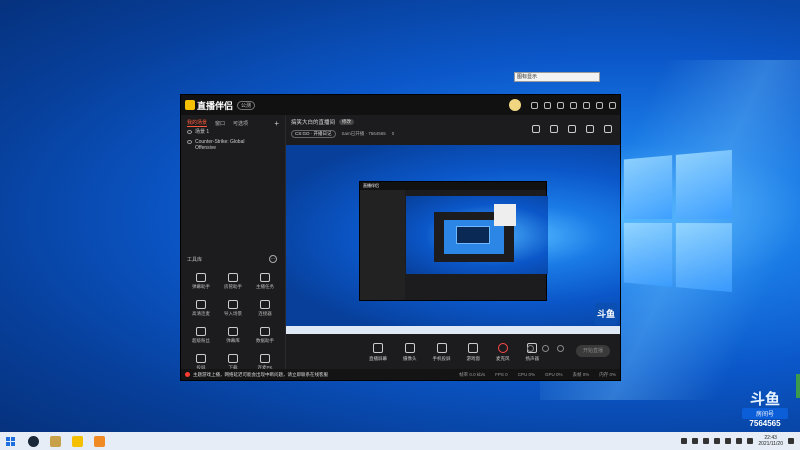  What do you see at coordinates (534, 105) in the screenshot?
I see `message-icon` at bounding box center [534, 105].